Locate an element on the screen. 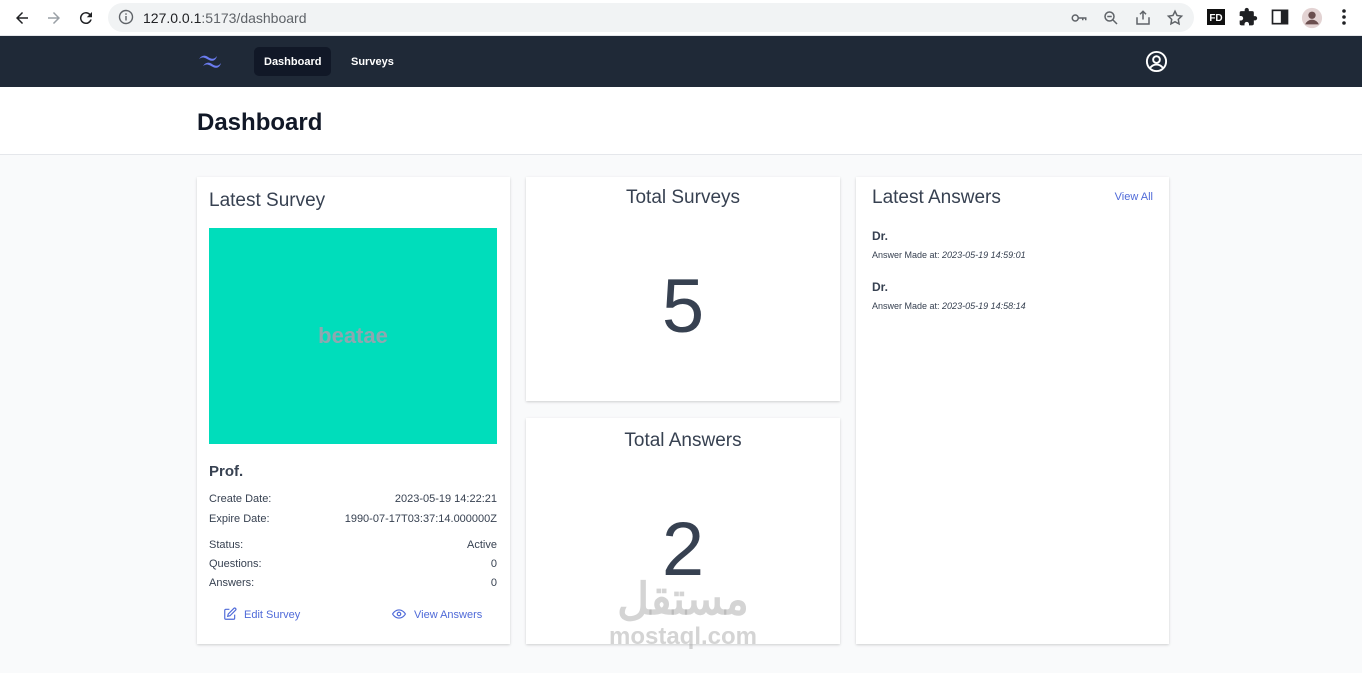 This screenshot has height=673, width=1362. url-text: 127.0.0.1:5173/dashboard is located at coordinates (224, 18).